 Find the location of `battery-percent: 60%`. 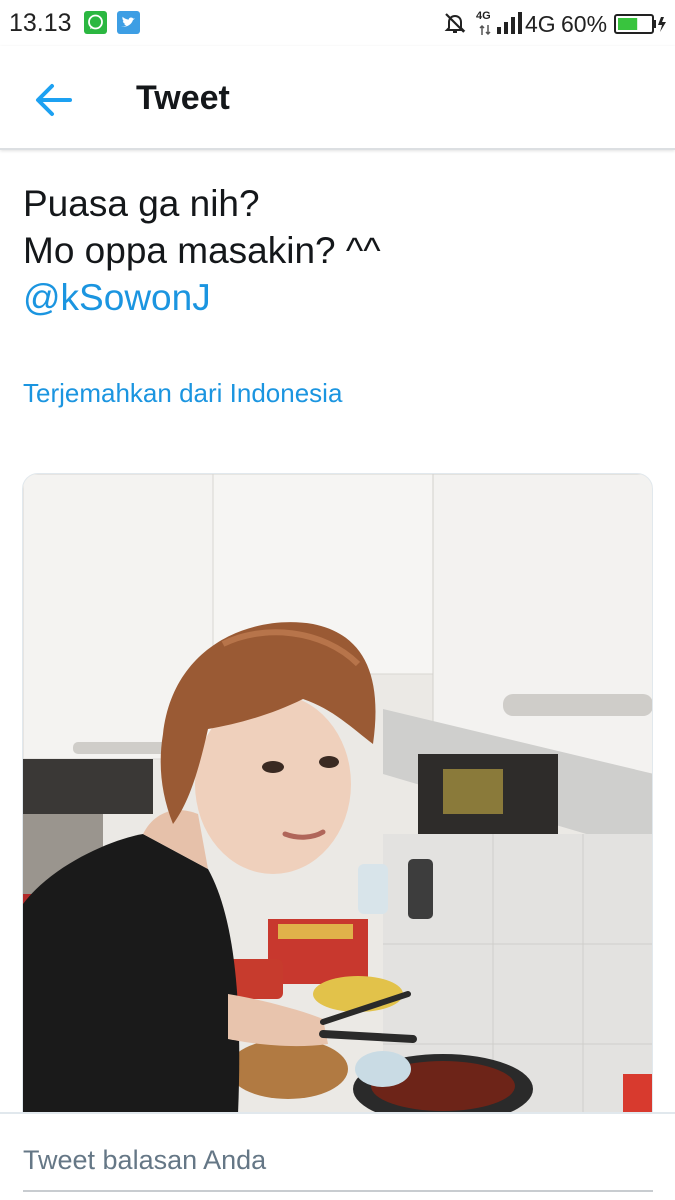

battery-percent: 60% is located at coordinates (584, 24).